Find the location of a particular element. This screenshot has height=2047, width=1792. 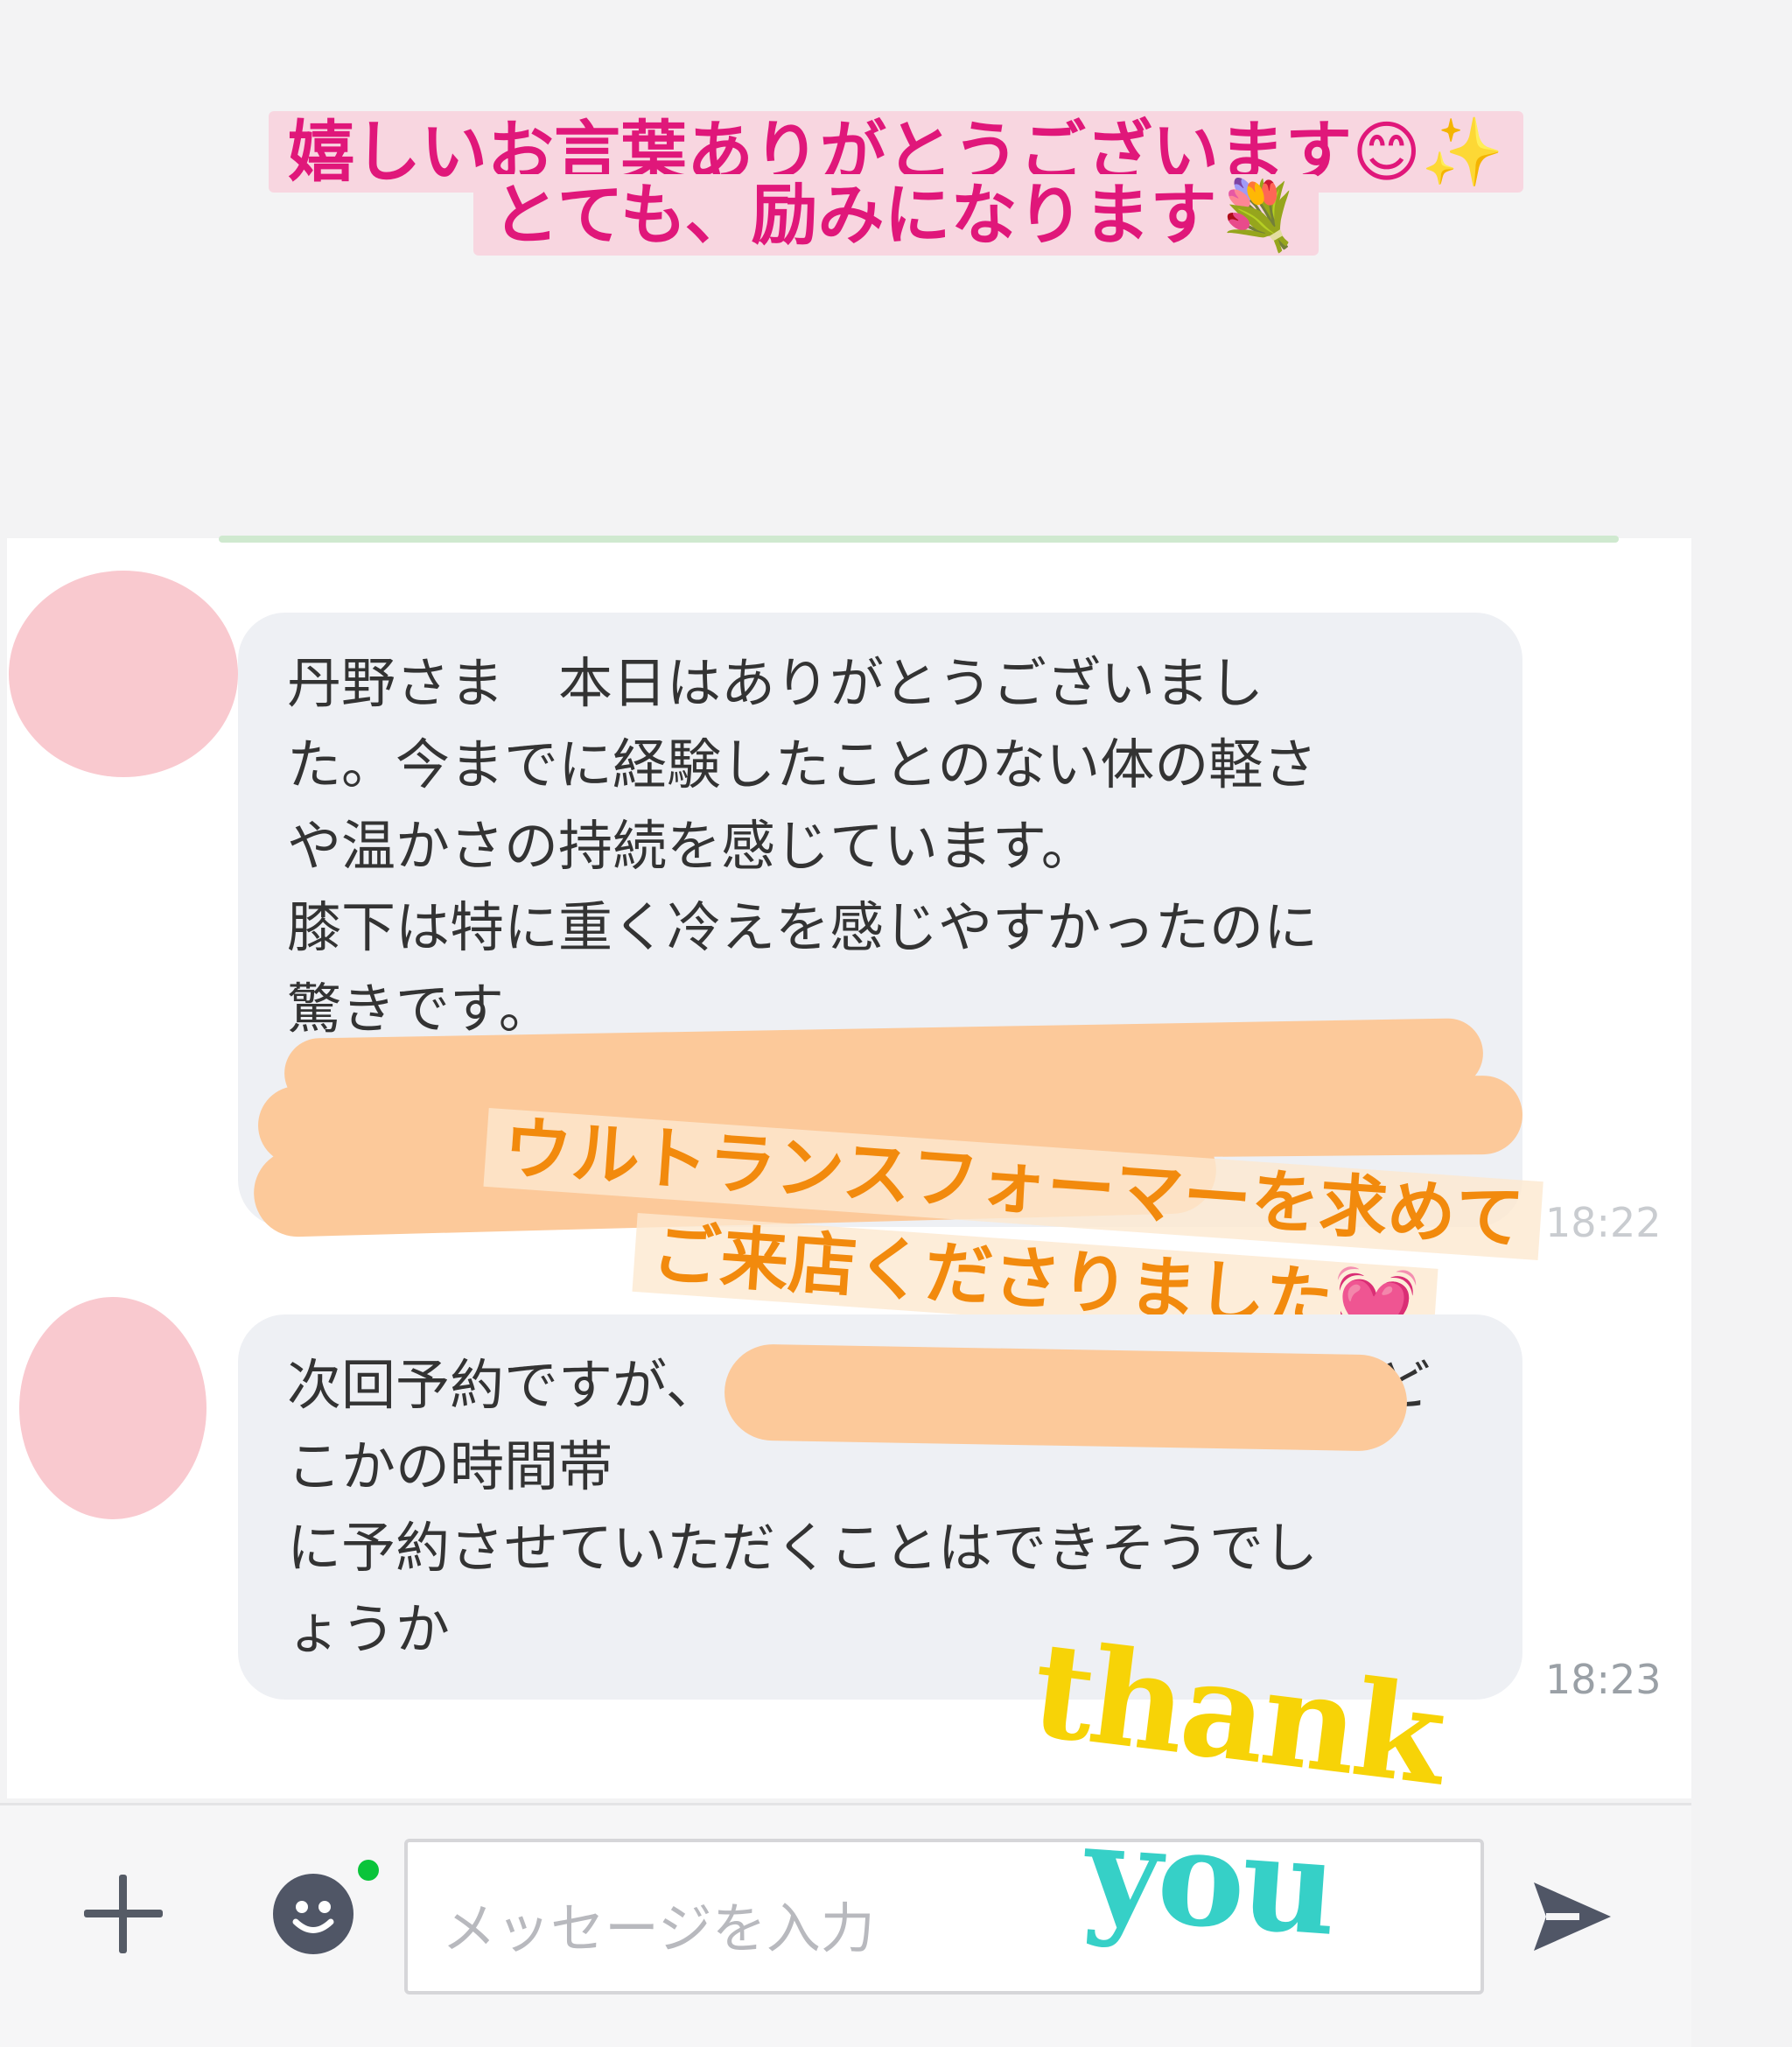

redaction-mark is located at coordinates (1066, 1398).